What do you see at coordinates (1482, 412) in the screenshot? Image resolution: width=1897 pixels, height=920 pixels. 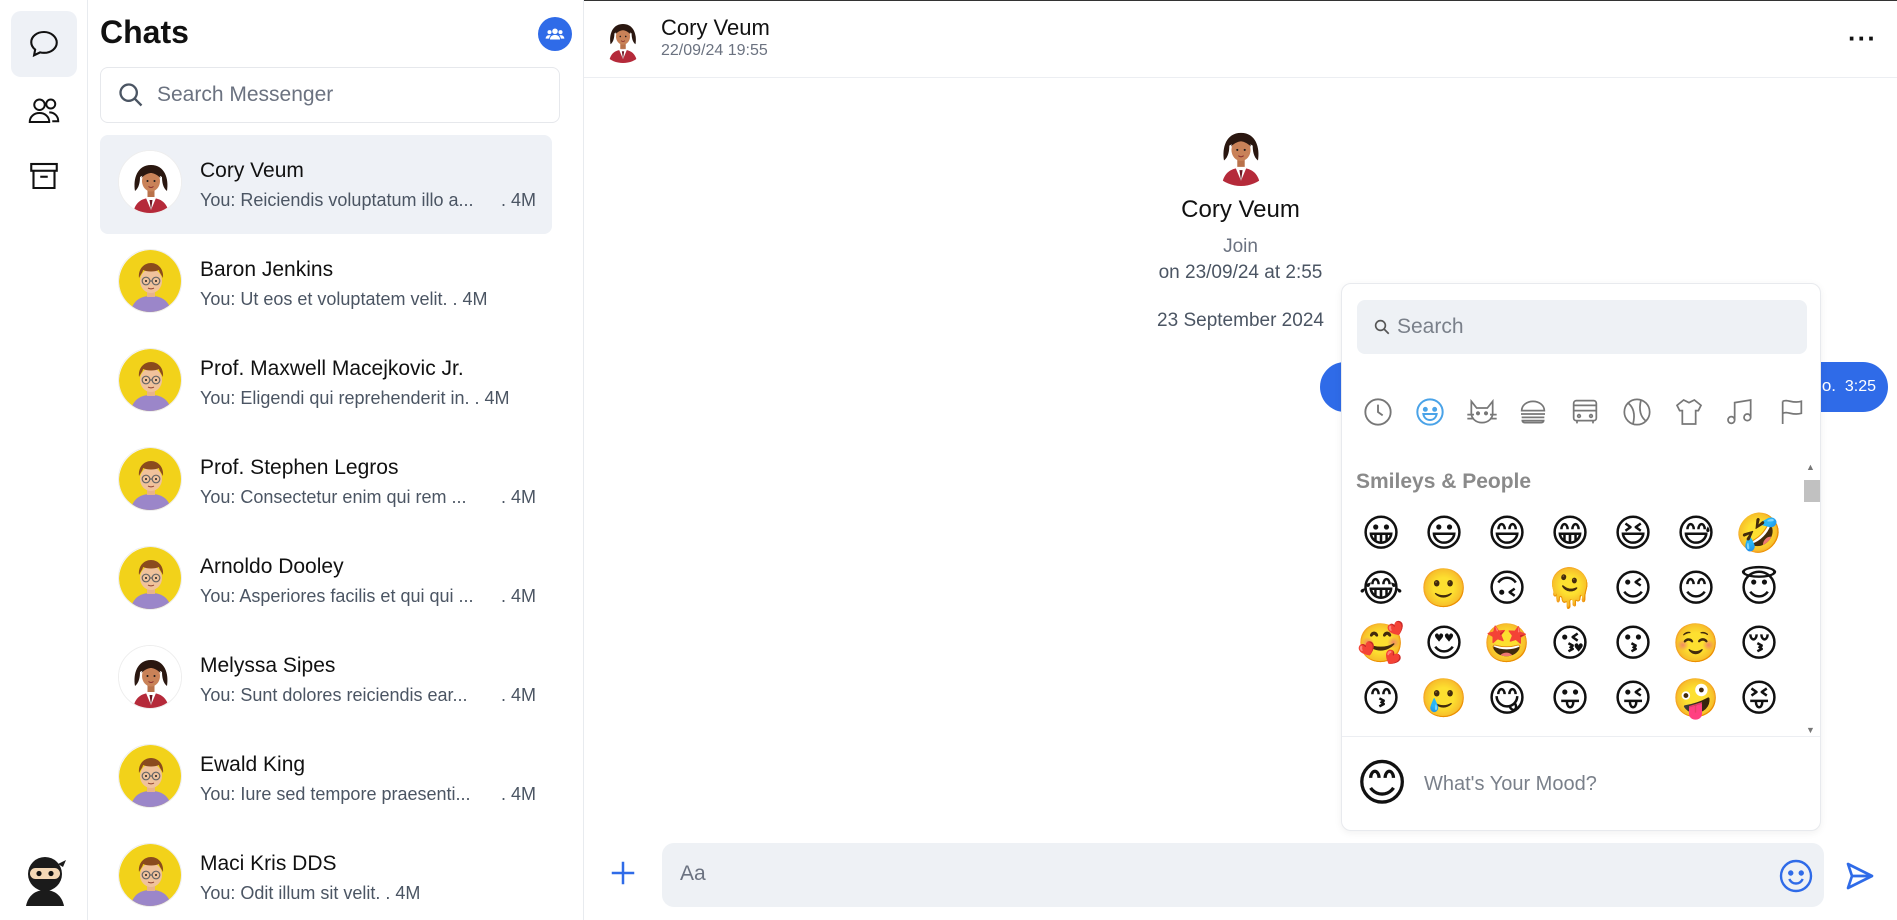 I see `category-animals-icon` at bounding box center [1482, 412].